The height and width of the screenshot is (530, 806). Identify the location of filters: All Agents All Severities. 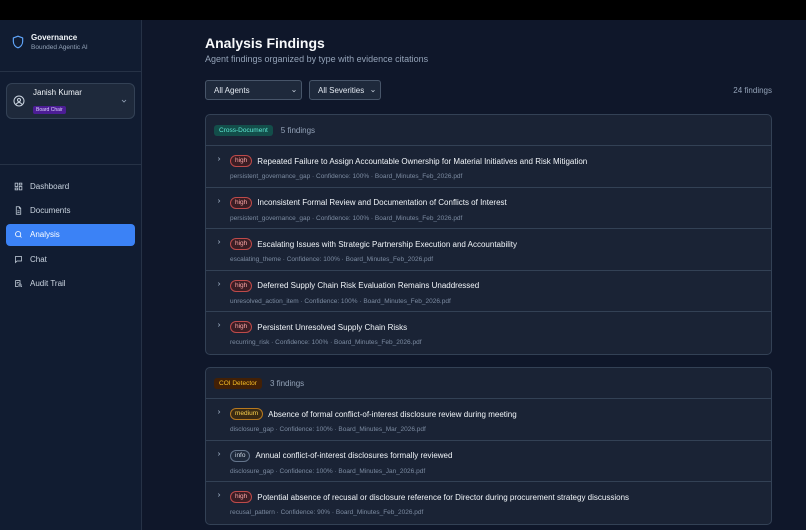
(296, 90).